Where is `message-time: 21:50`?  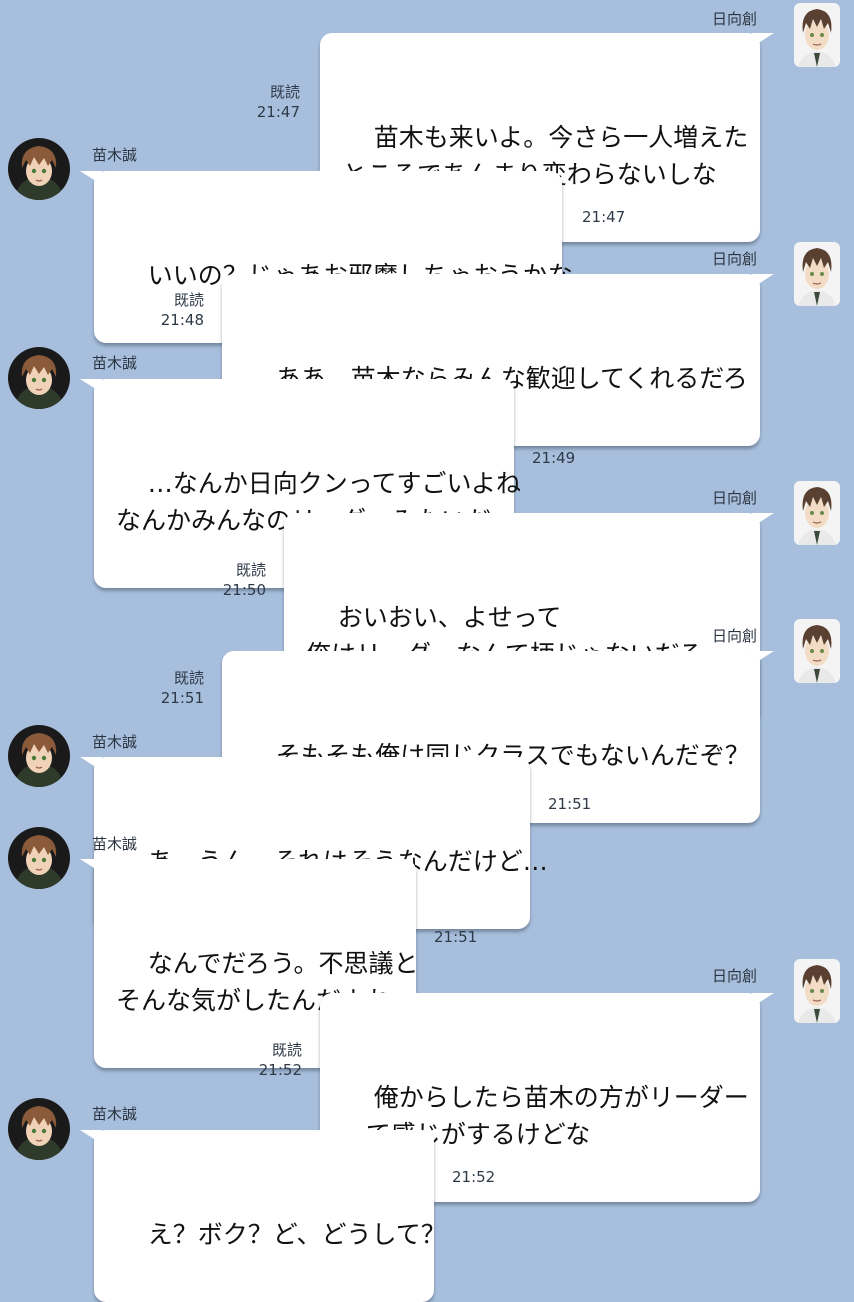 message-time: 21:50 is located at coordinates (244, 590).